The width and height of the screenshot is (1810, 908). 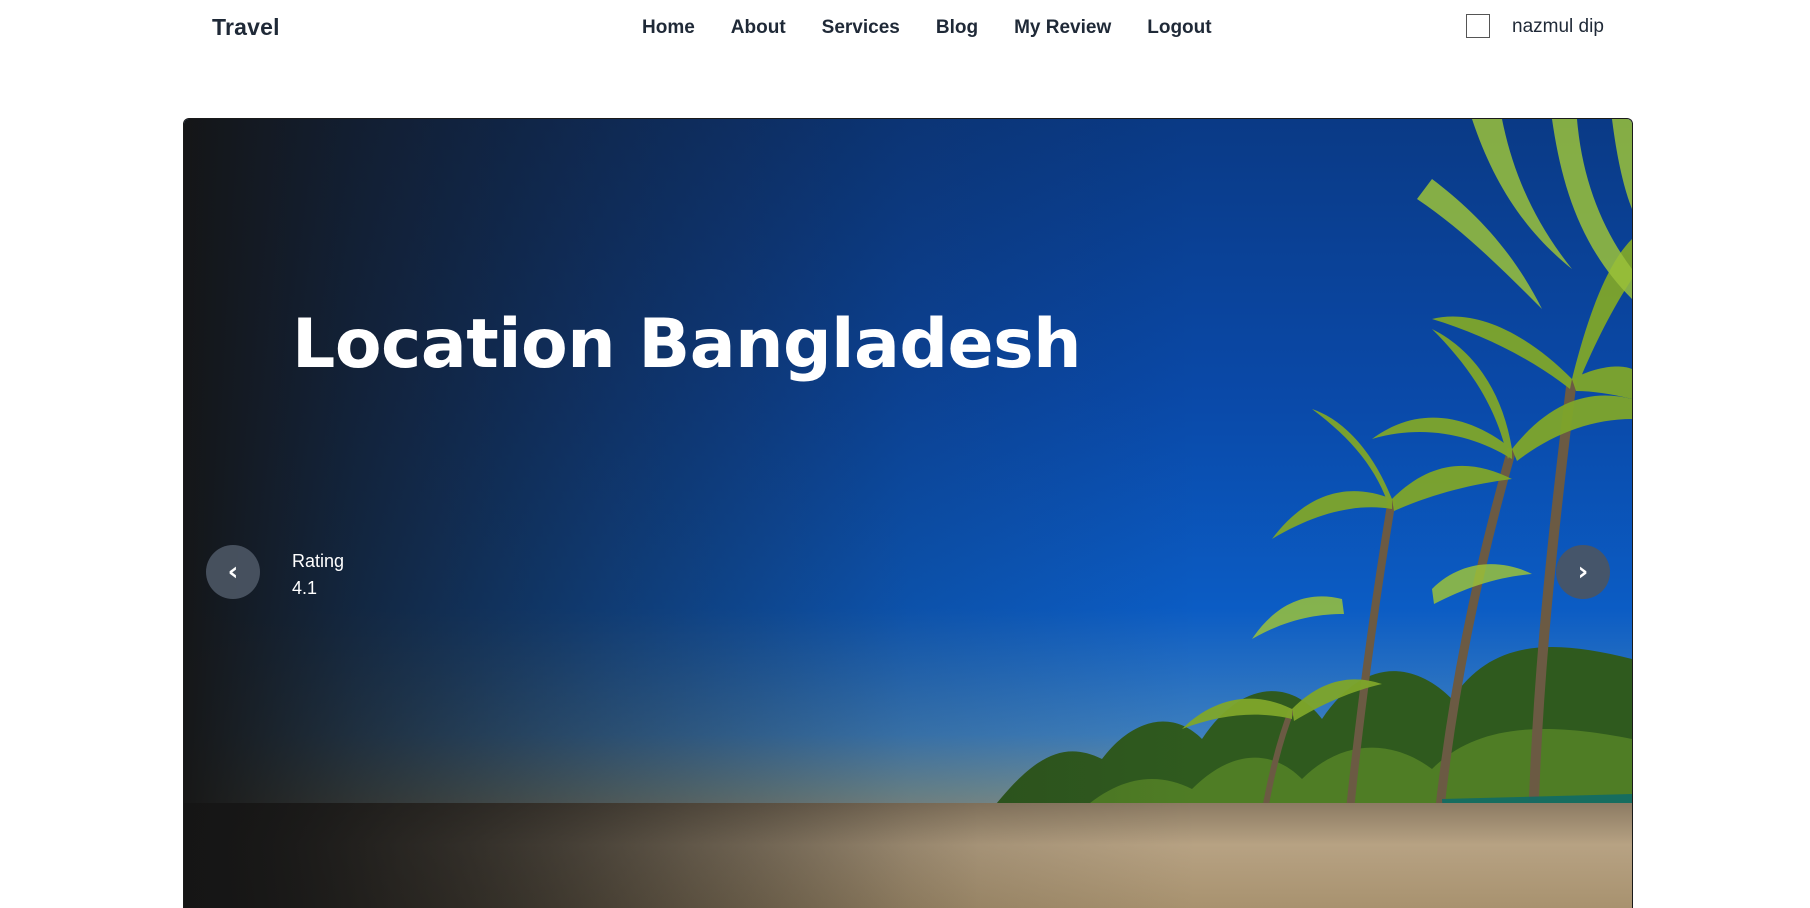 I want to click on user-name: nazmul dip, so click(x=1558, y=26).